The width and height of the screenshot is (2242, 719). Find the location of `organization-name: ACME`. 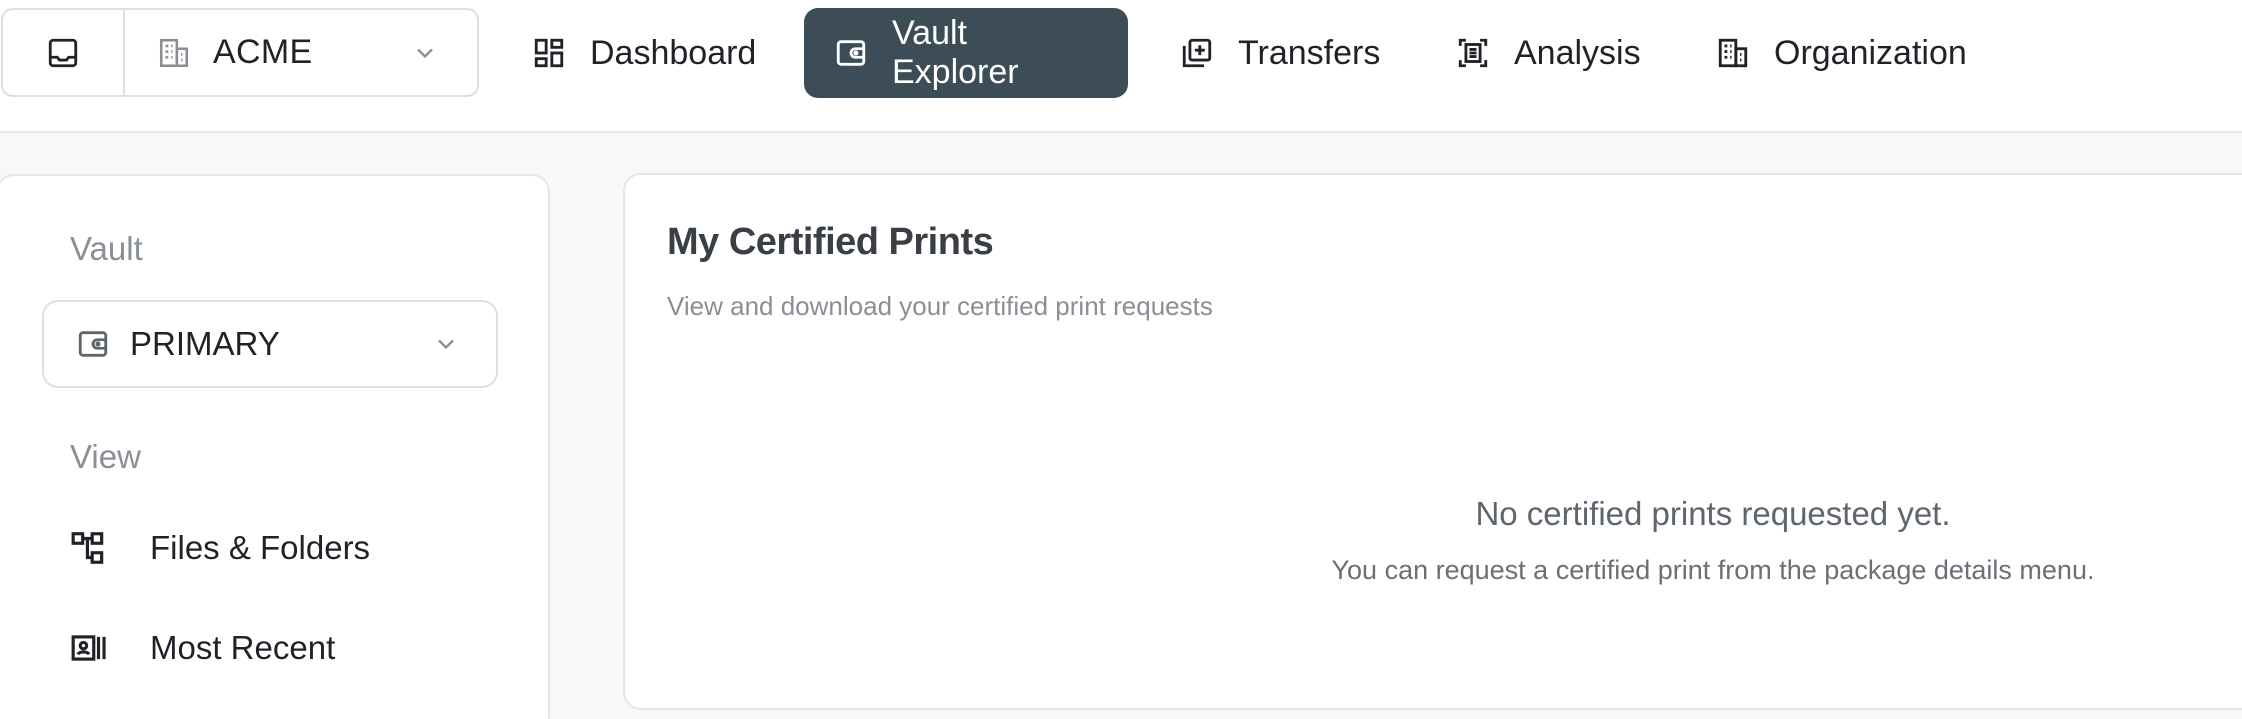

organization-name: ACME is located at coordinates (263, 52).